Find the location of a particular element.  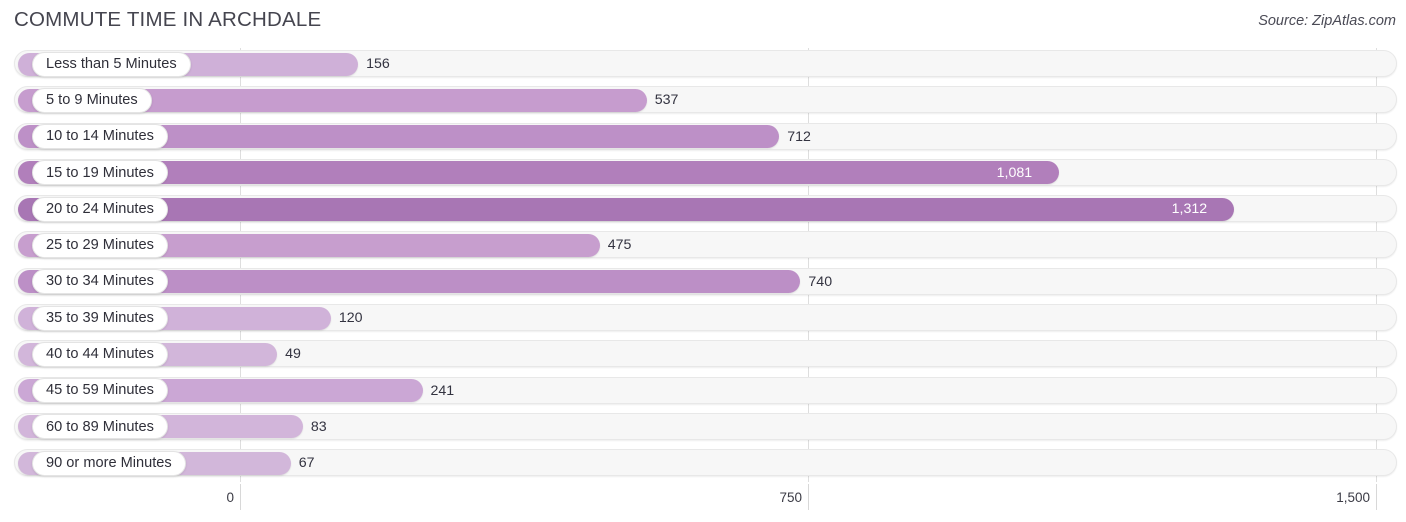

axis-tick-label: 1,500 is located at coordinates (1353, 497).